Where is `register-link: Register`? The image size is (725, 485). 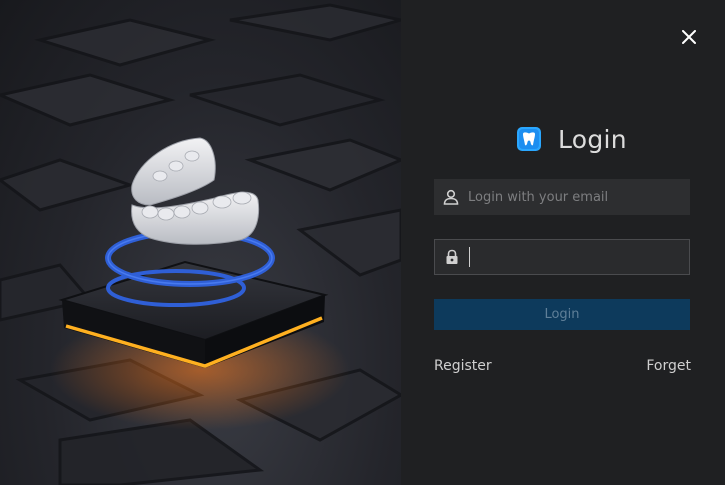 register-link: Register is located at coordinates (463, 366).